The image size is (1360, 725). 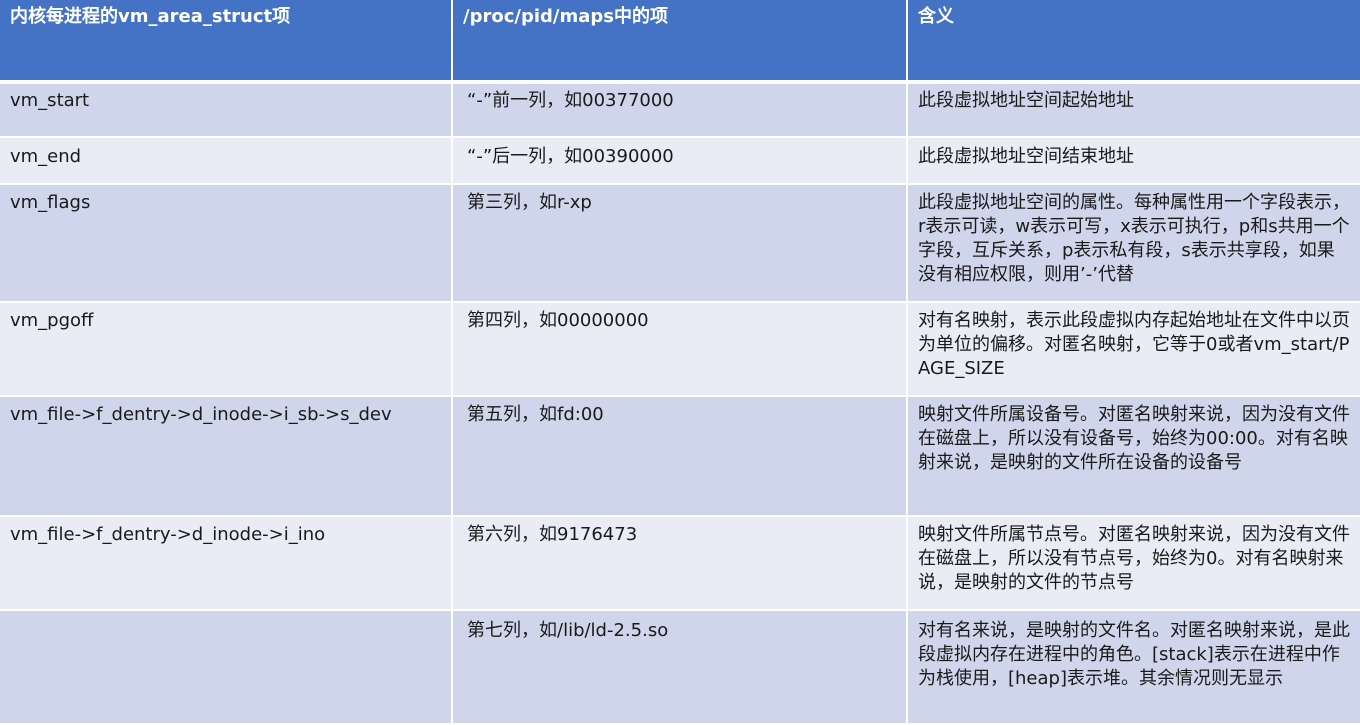 I want to click on header-maps-item: /proc/pid/maps中的项, so click(x=680, y=42).